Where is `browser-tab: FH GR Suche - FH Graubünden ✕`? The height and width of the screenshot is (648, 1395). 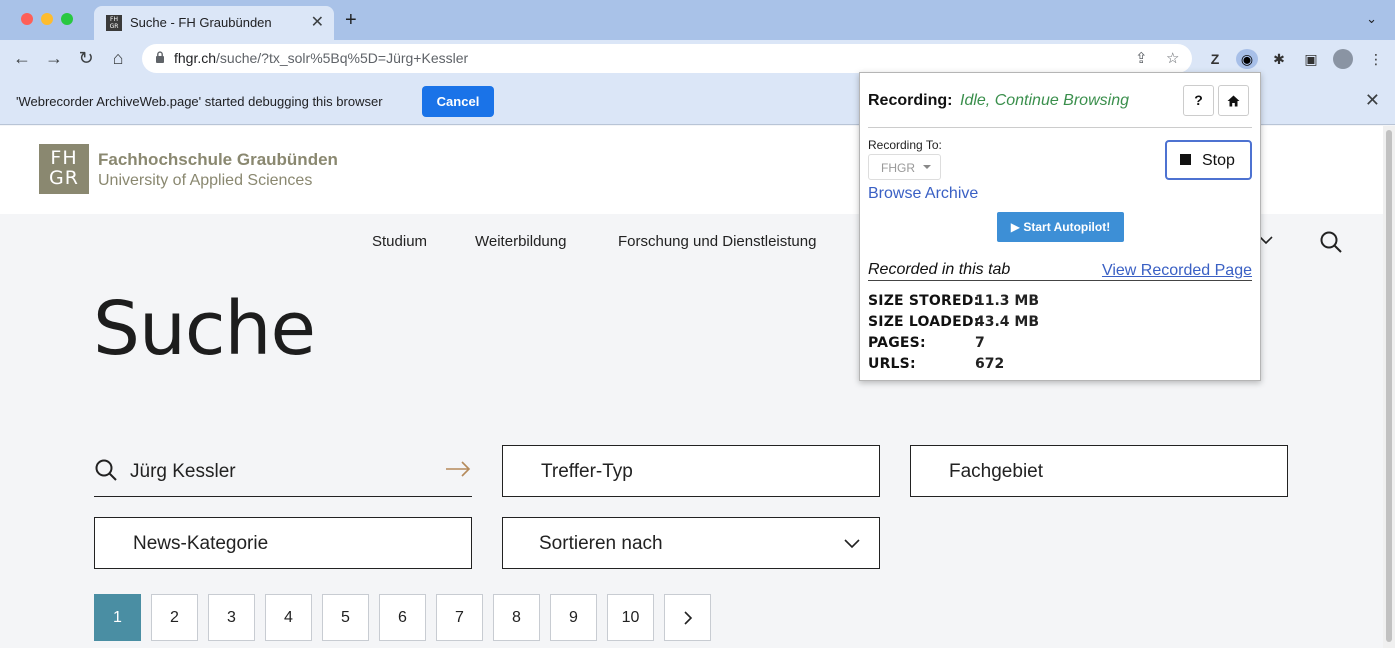 browser-tab: FH GR Suche - FH Graubünden ✕ is located at coordinates (214, 23).